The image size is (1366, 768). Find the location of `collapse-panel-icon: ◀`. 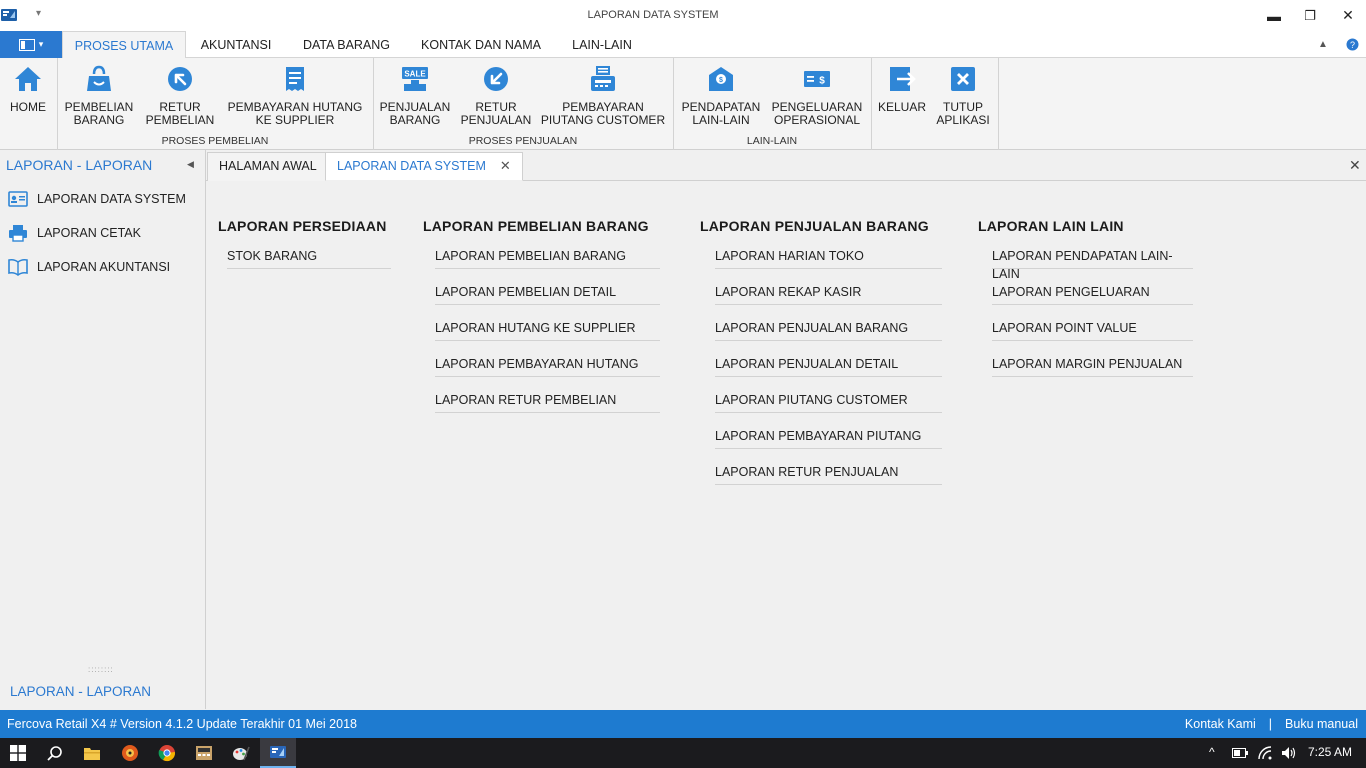

collapse-panel-icon: ◀ is located at coordinates (190, 164).